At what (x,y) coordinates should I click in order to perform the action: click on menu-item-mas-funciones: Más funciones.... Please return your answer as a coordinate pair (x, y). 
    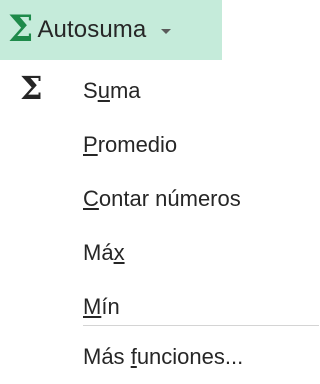
    Looking at the image, I should click on (159, 357).